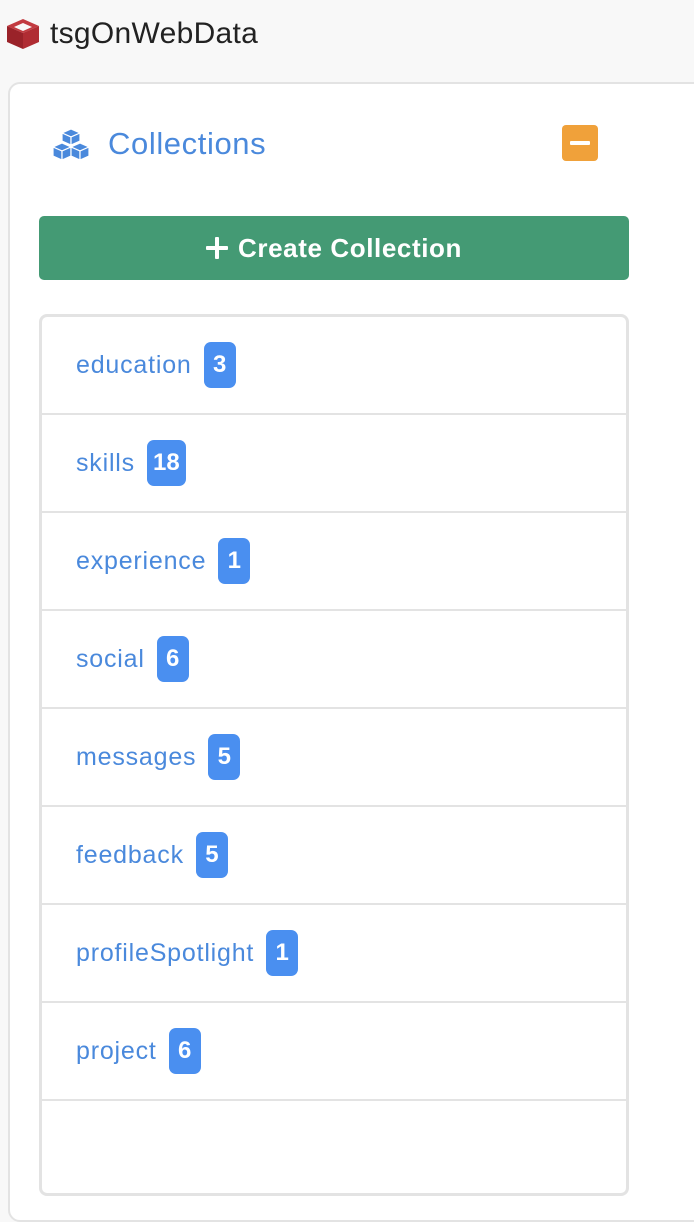  What do you see at coordinates (334, 366) in the screenshot?
I see `collection-item-education: education 3` at bounding box center [334, 366].